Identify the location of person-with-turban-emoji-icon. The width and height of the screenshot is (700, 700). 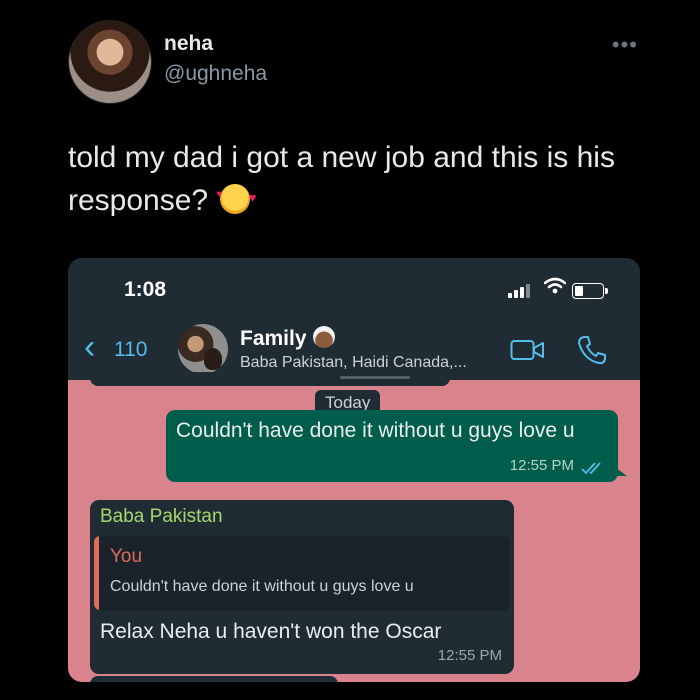
(323, 337).